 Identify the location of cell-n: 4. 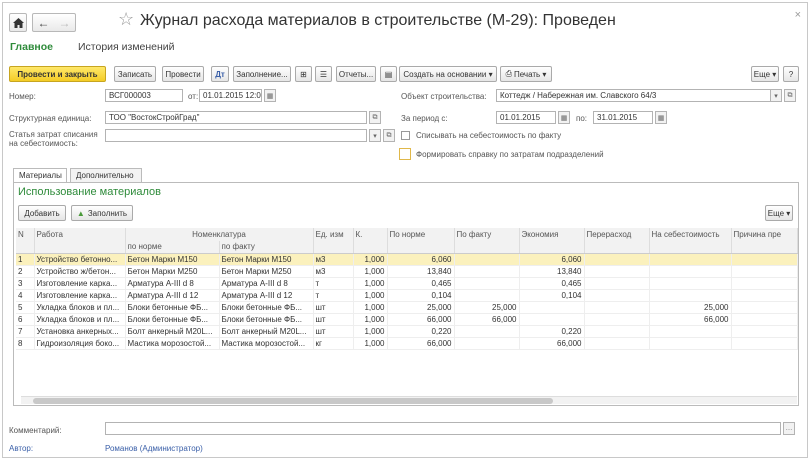
(25, 295).